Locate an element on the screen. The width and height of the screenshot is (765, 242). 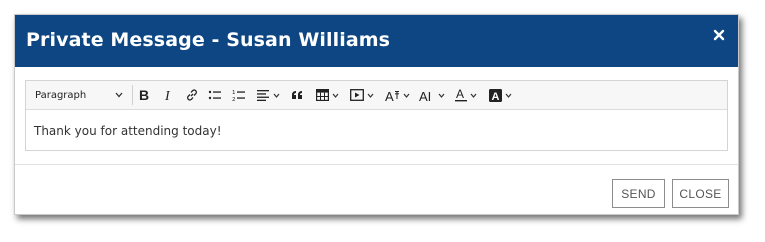
background-color-icon: A is located at coordinates (495, 95).